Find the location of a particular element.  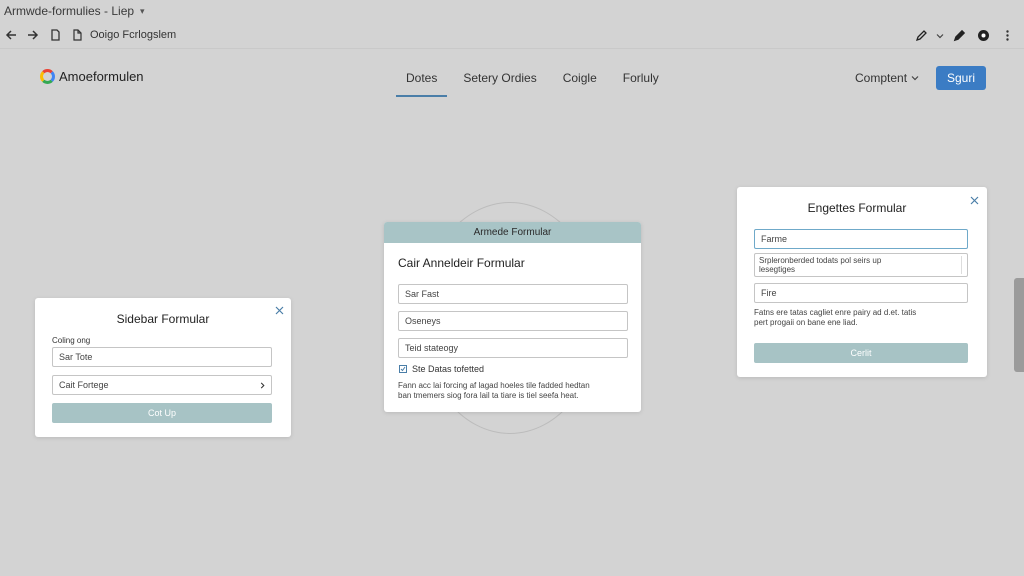

brand: Amoeformulen is located at coordinates (92, 76).